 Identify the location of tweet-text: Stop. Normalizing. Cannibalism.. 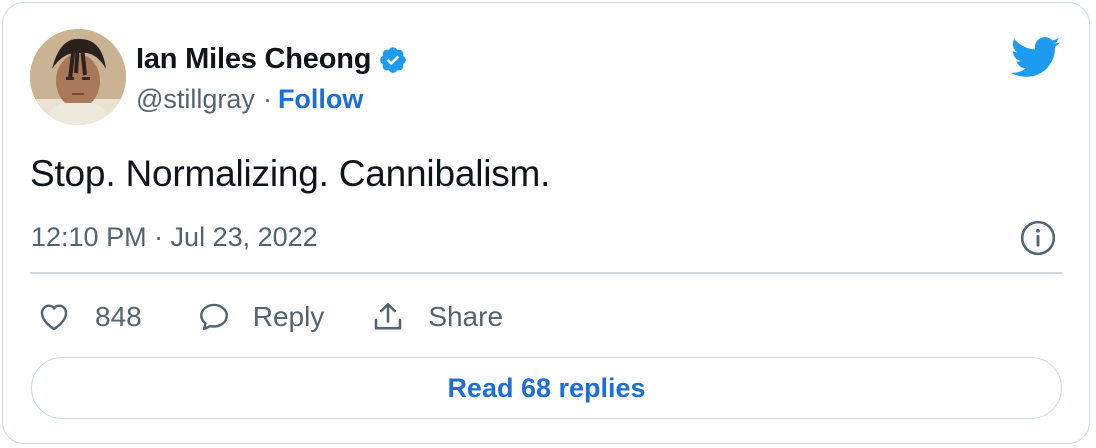
(290, 173).